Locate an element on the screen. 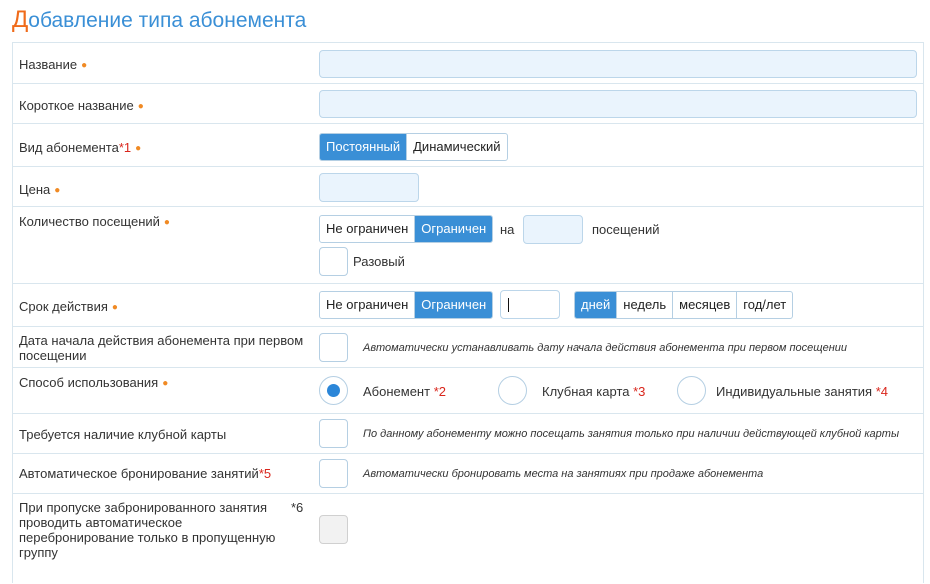 The height and width of the screenshot is (584, 930). usage-label: Способ использования ● is located at coordinates (94, 382).